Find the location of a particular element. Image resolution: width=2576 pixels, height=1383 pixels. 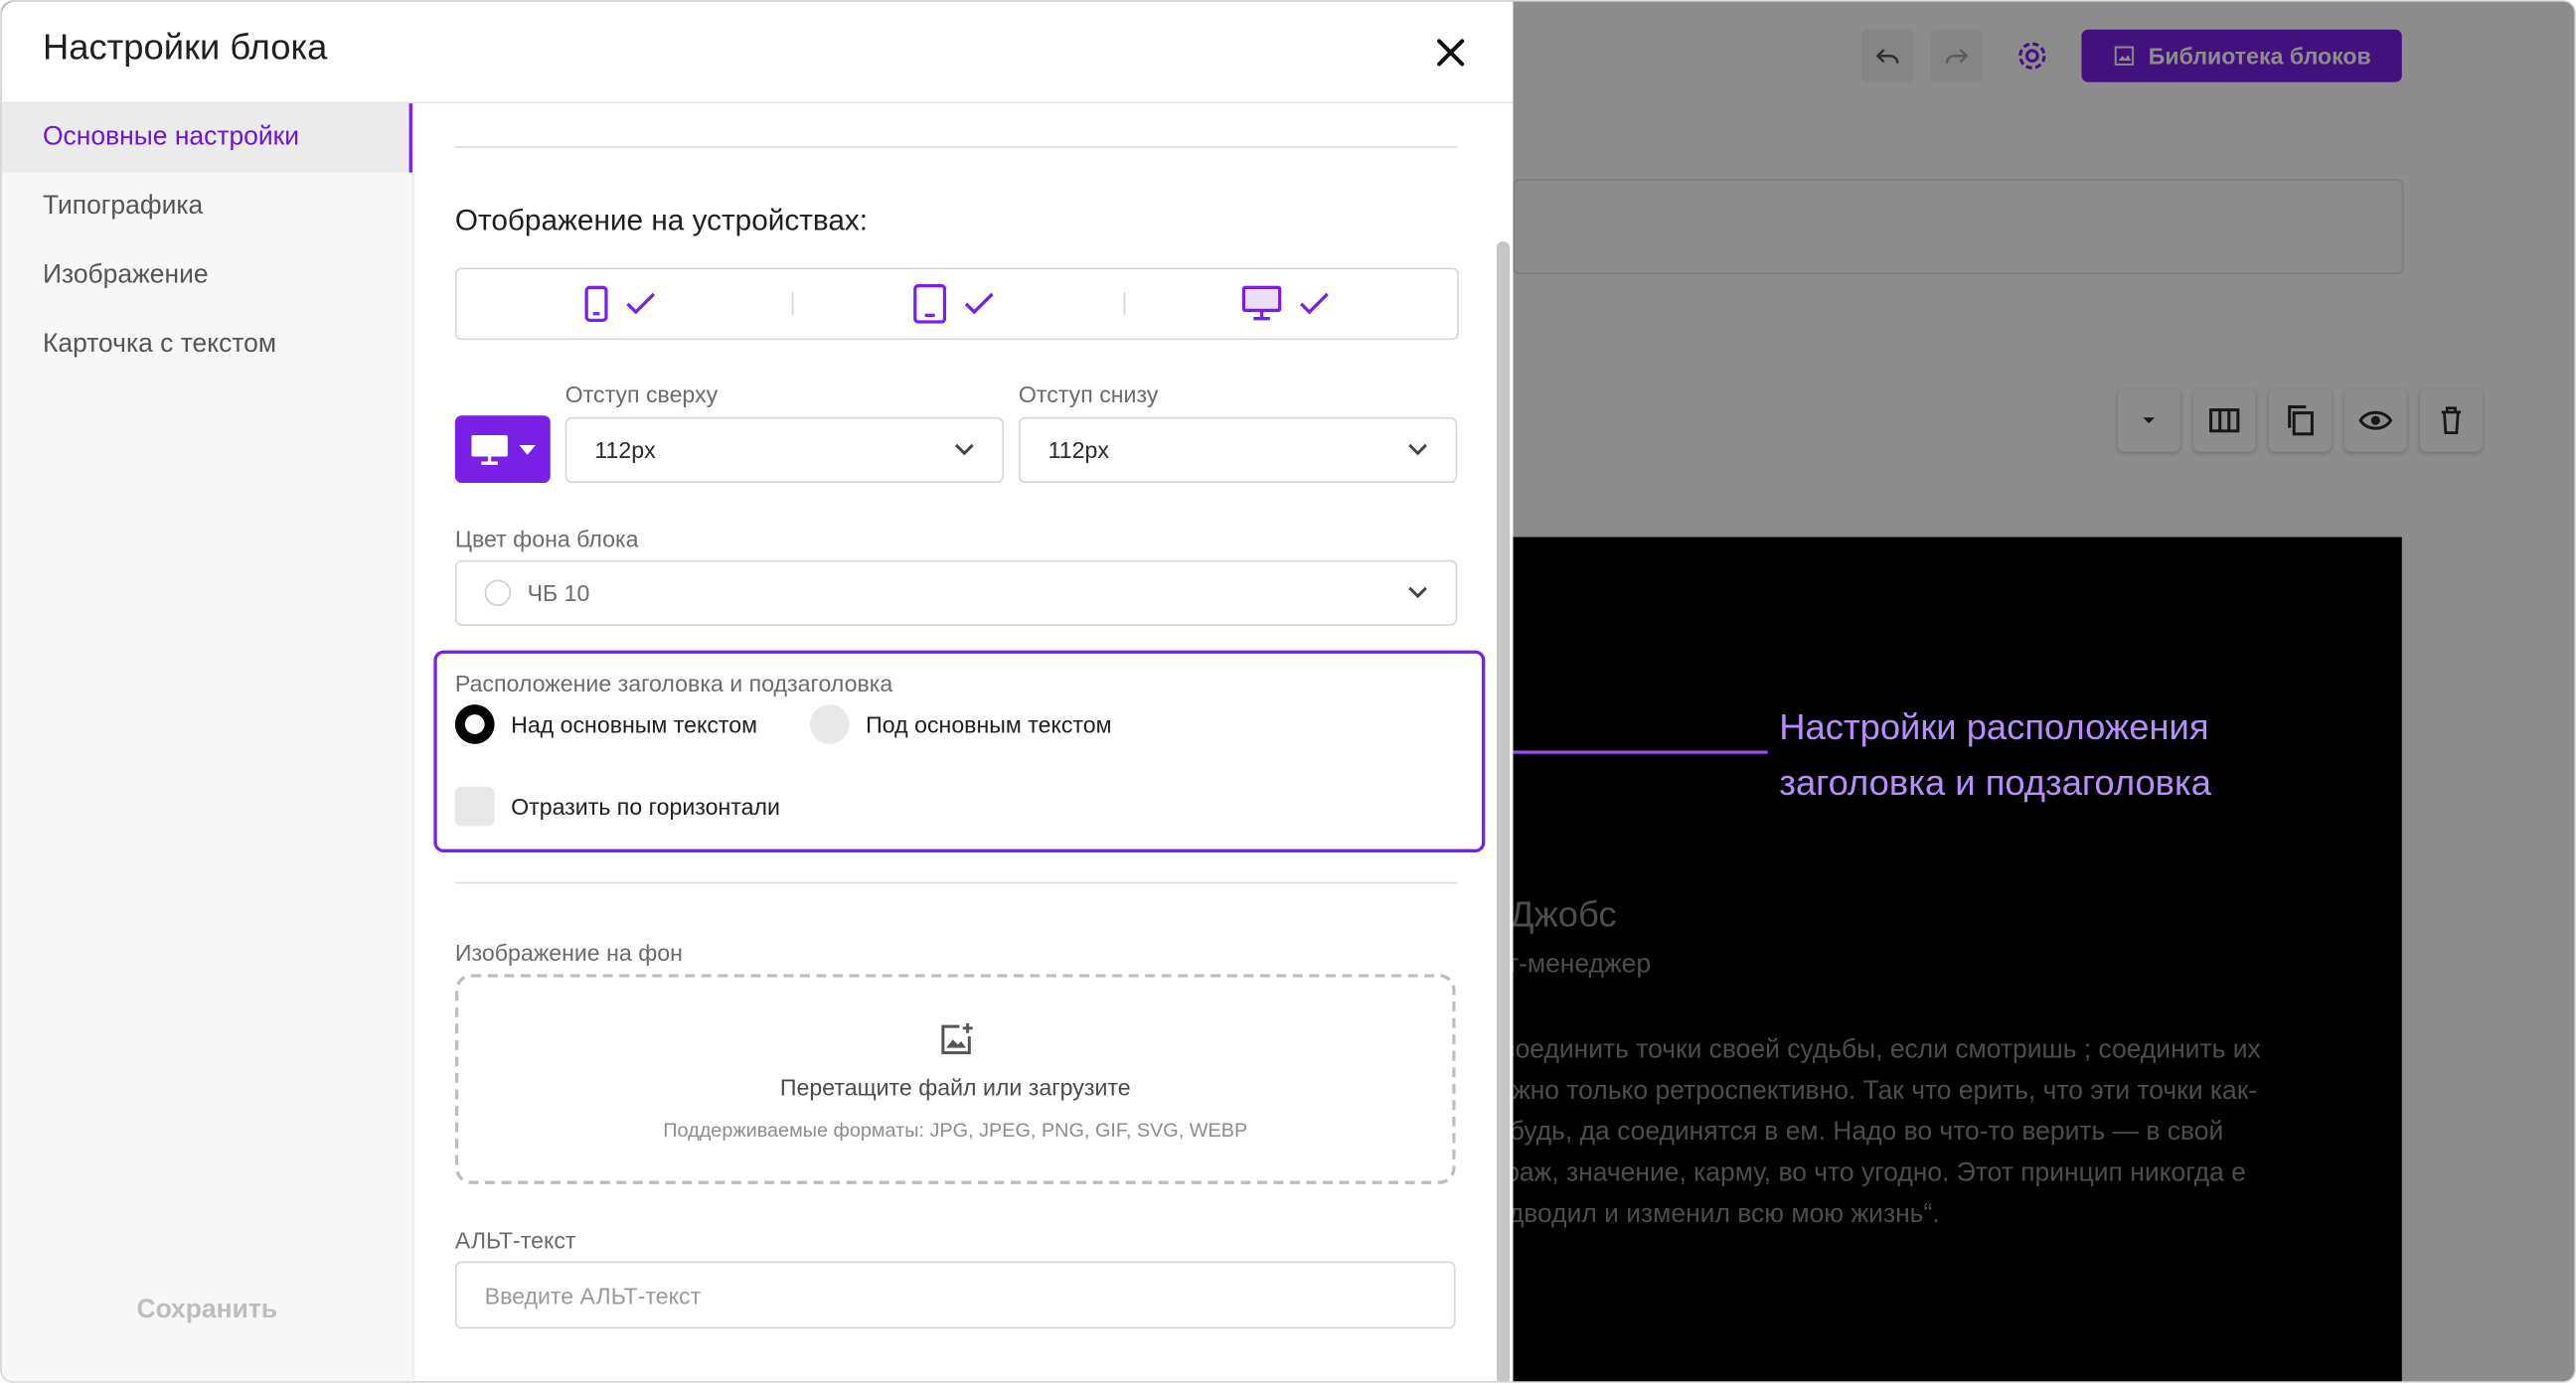

sidebar-item-basic: Основные настройки is located at coordinates (206, 138).